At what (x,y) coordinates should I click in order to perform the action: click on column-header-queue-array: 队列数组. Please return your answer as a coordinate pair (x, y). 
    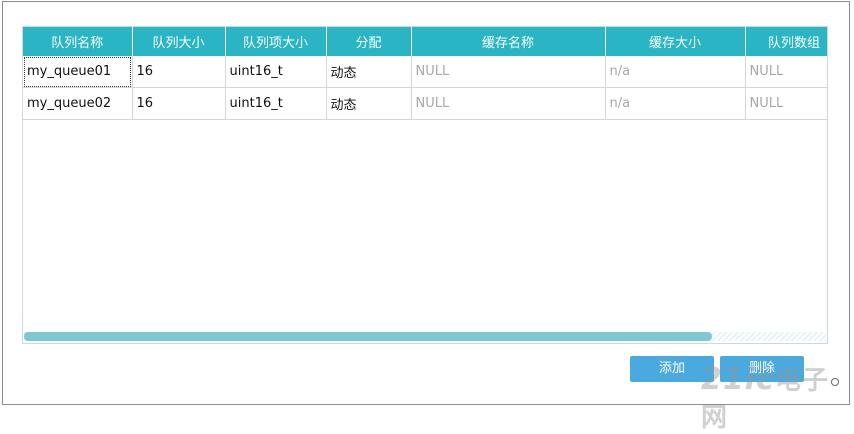
    Looking at the image, I should click on (786, 41).